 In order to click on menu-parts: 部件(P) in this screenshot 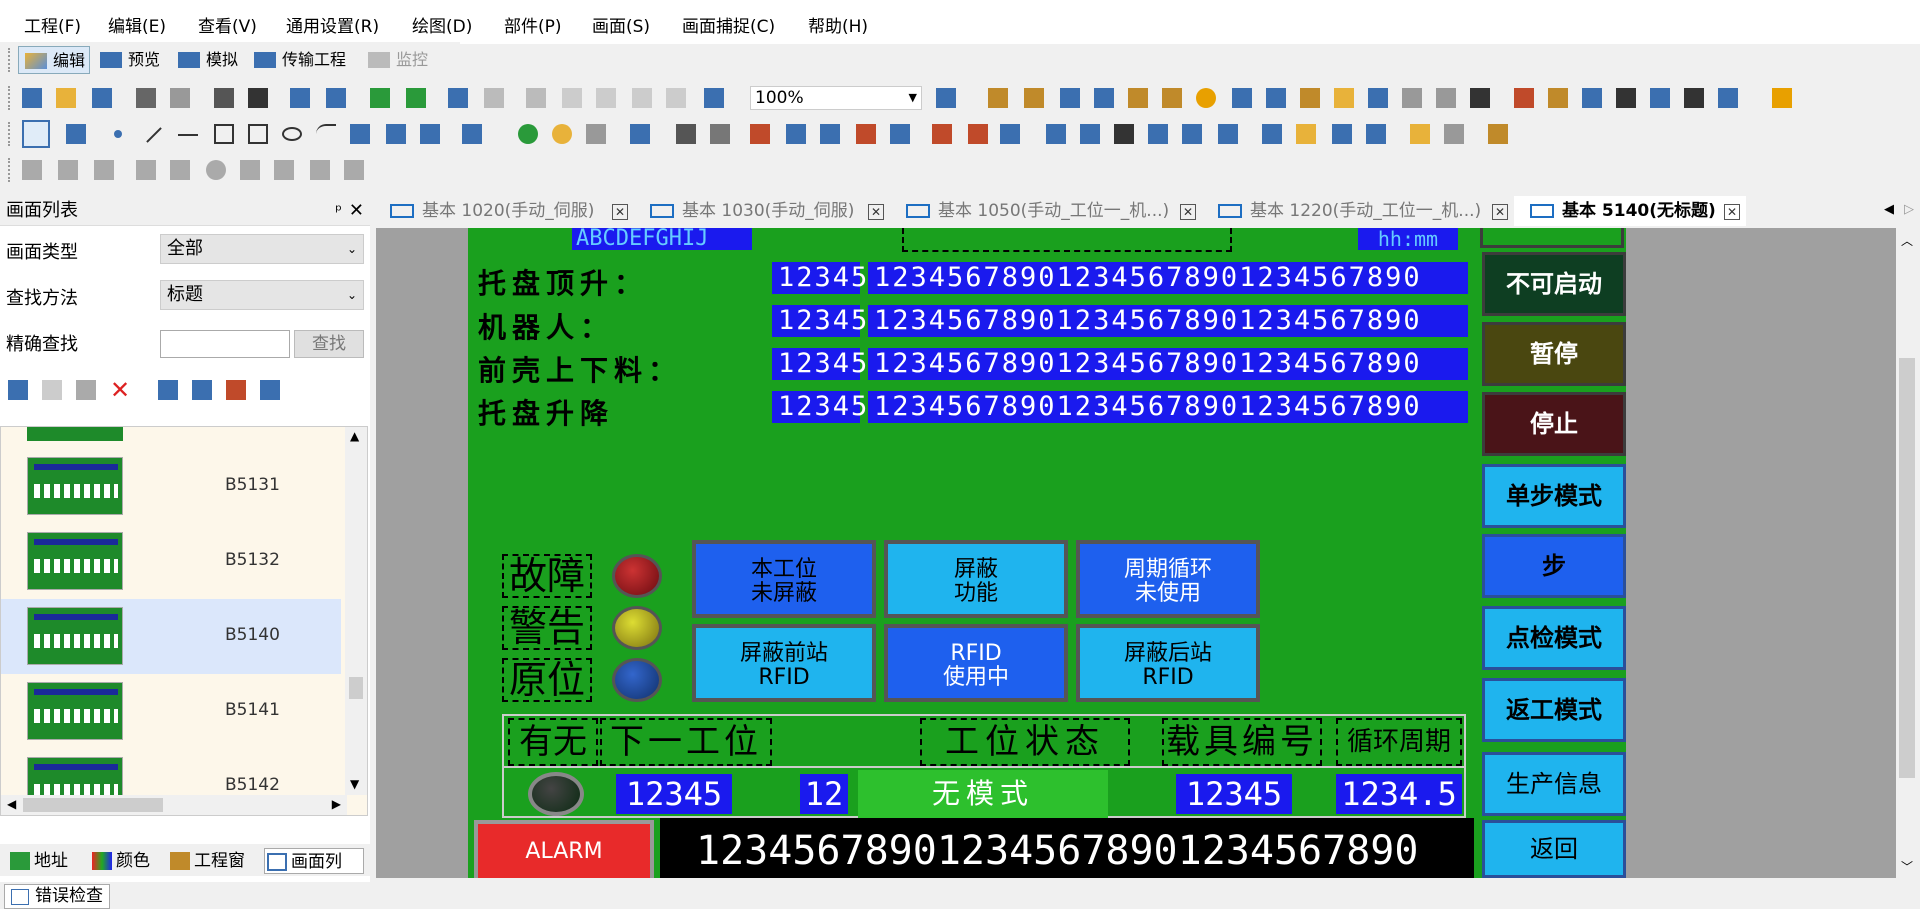, I will do `click(533, 24)`.